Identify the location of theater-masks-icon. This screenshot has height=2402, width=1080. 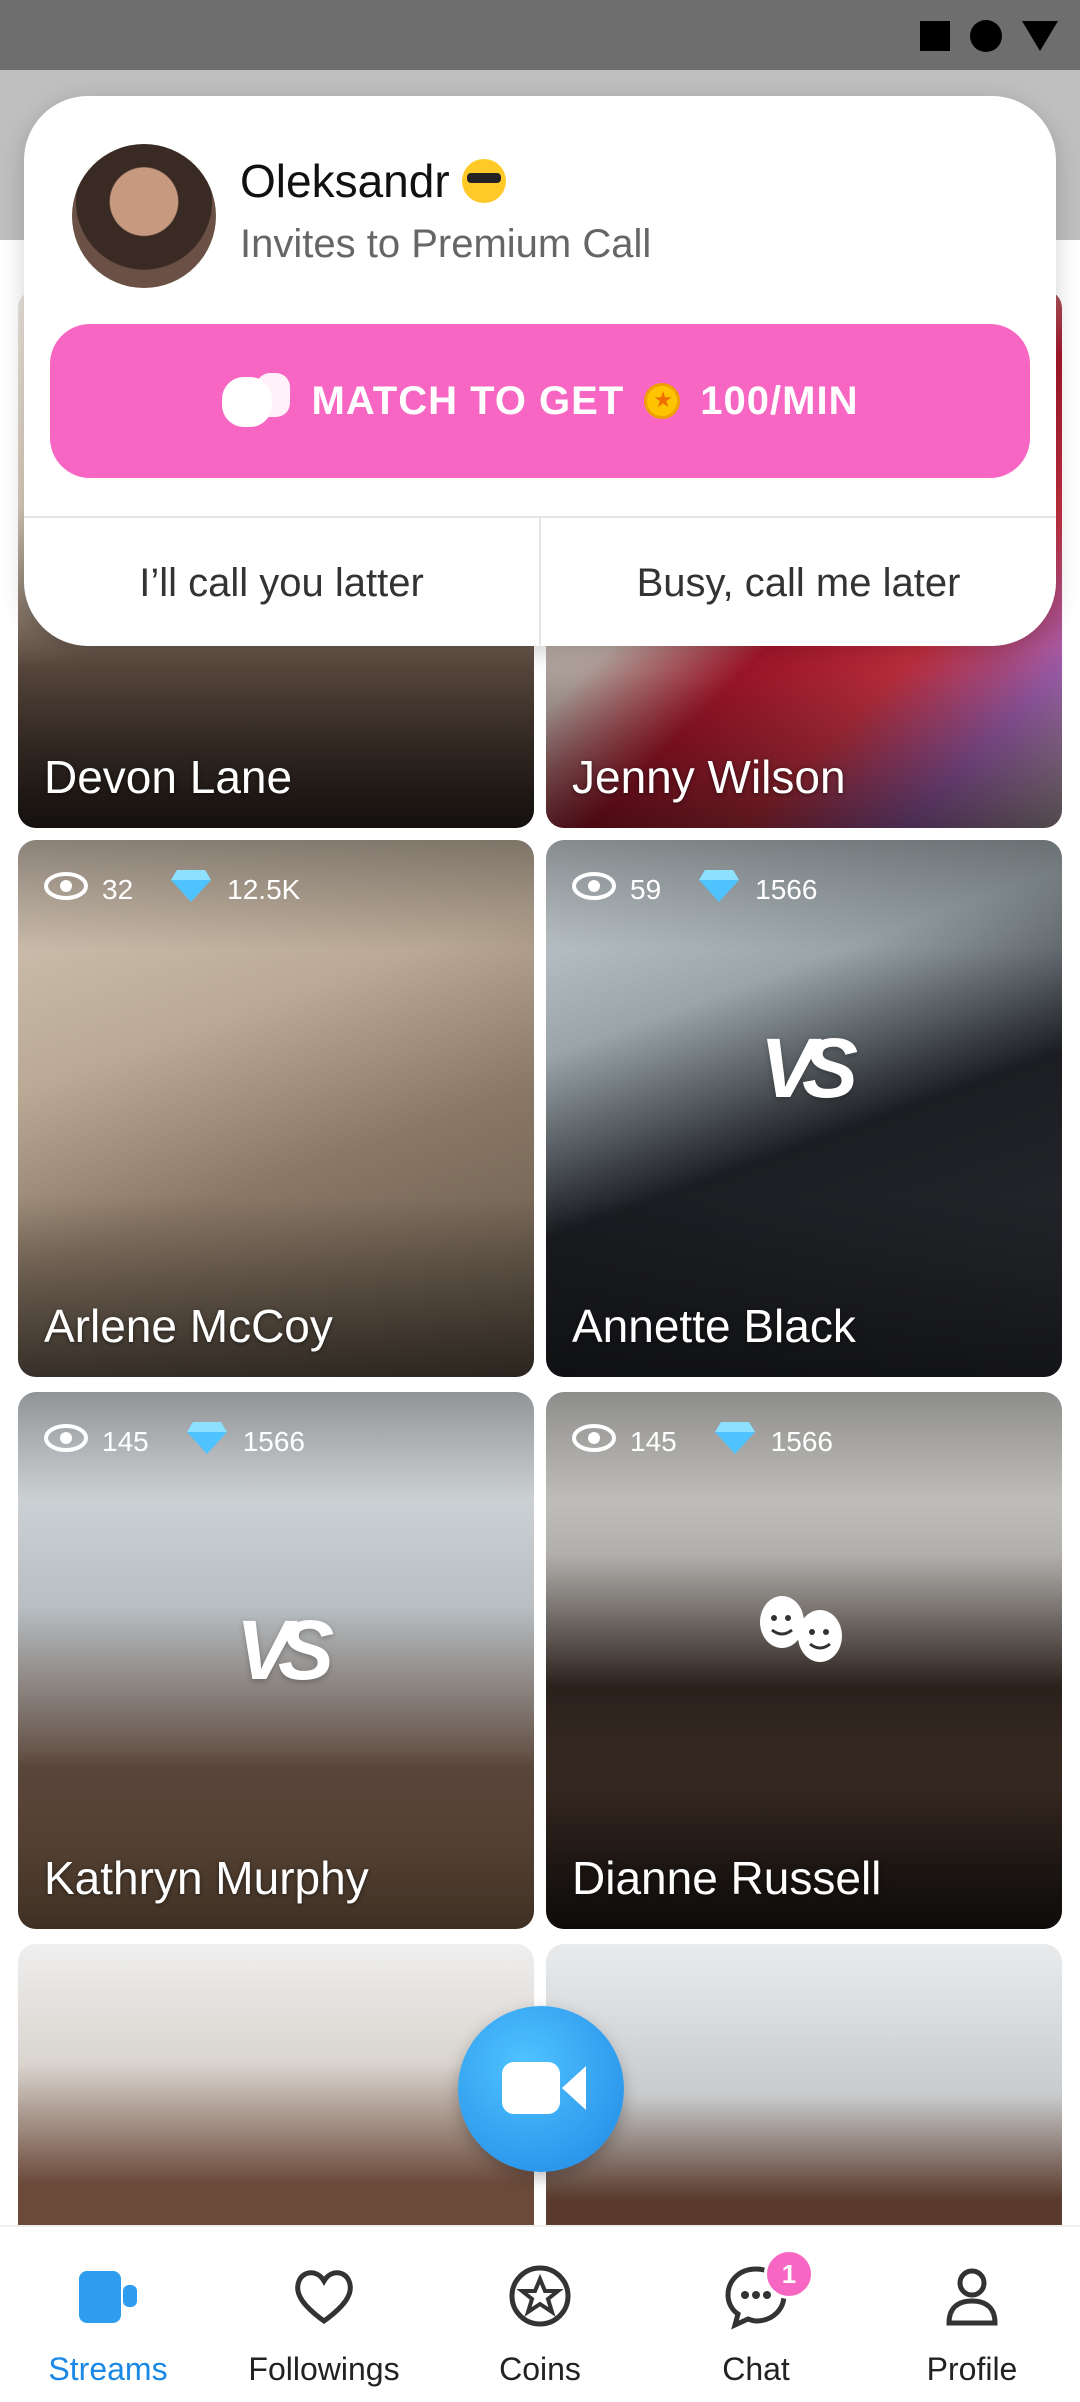
(802, 1639).